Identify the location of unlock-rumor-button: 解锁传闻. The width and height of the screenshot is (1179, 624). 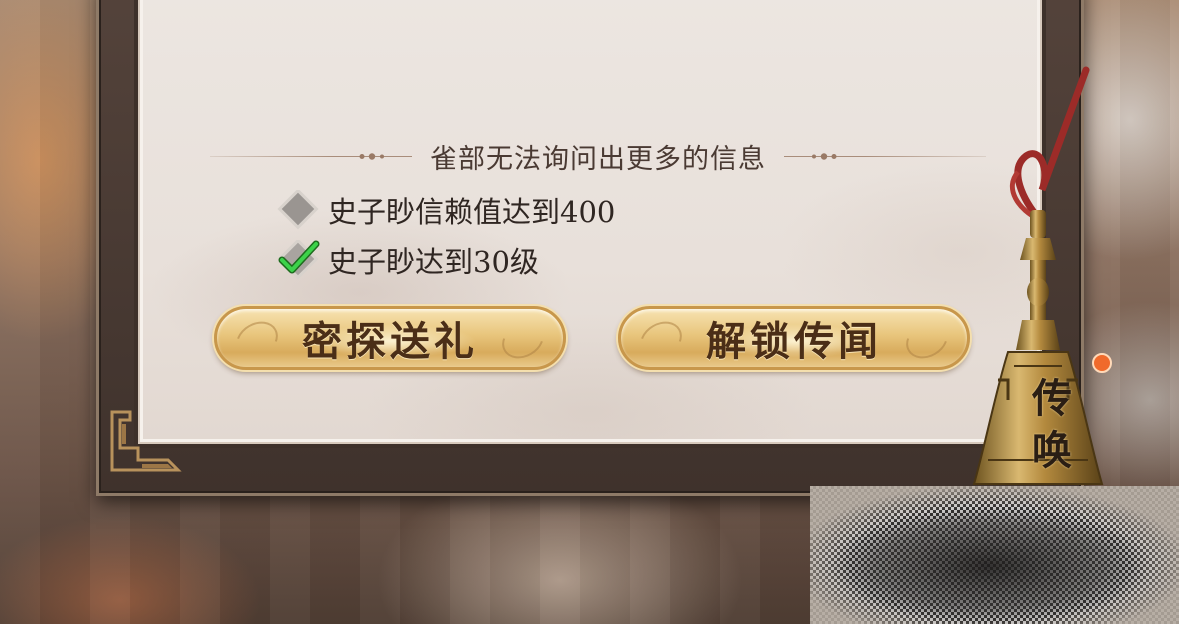
(794, 338).